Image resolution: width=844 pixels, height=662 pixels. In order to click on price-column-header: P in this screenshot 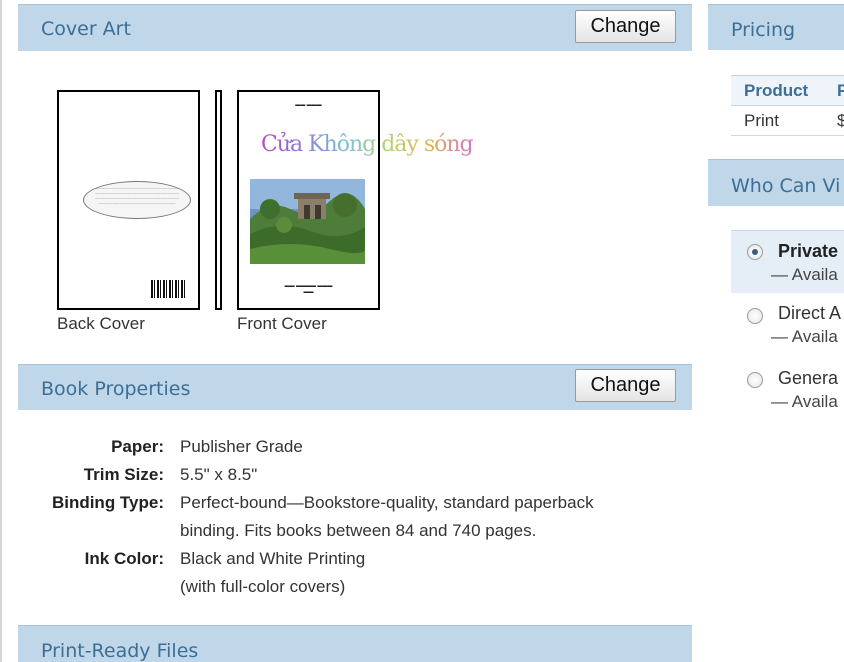, I will do `click(840, 90)`.